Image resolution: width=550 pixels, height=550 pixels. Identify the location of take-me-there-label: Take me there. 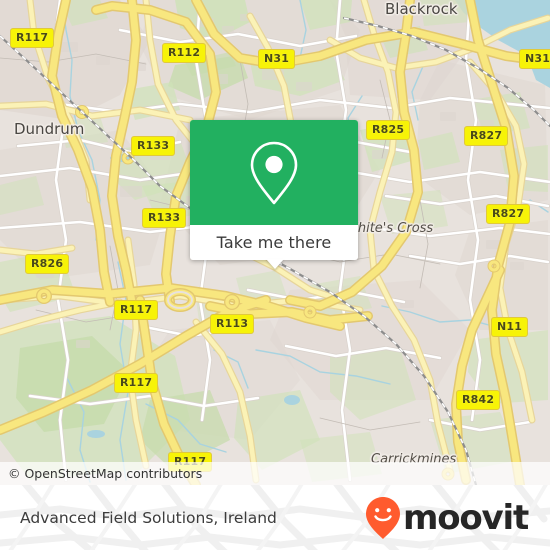
(274, 242).